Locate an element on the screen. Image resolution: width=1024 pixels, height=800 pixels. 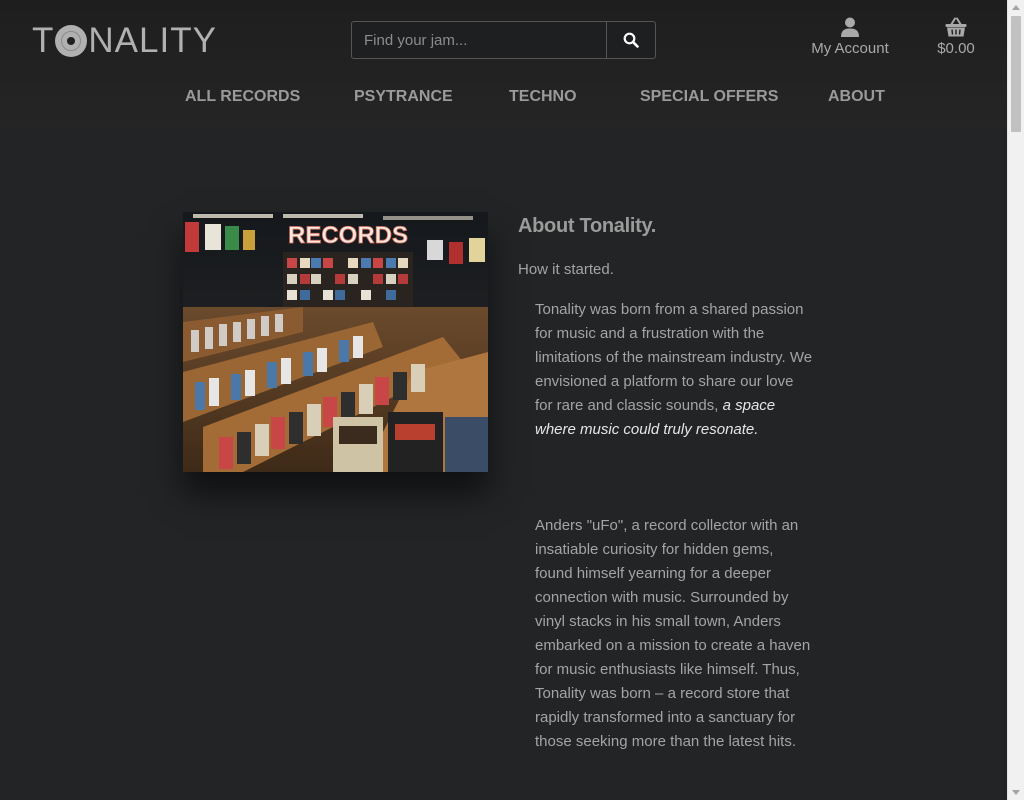
search-button is located at coordinates (630, 40).